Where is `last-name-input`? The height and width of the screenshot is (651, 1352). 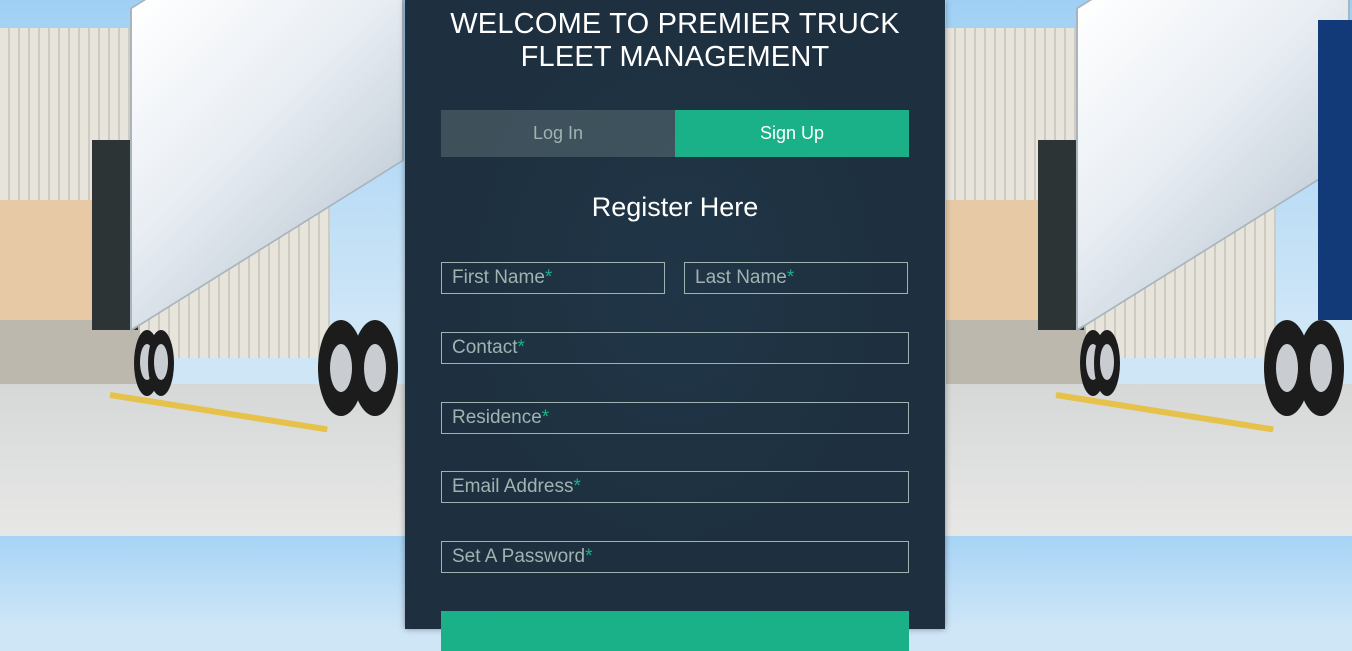 last-name-input is located at coordinates (796, 278).